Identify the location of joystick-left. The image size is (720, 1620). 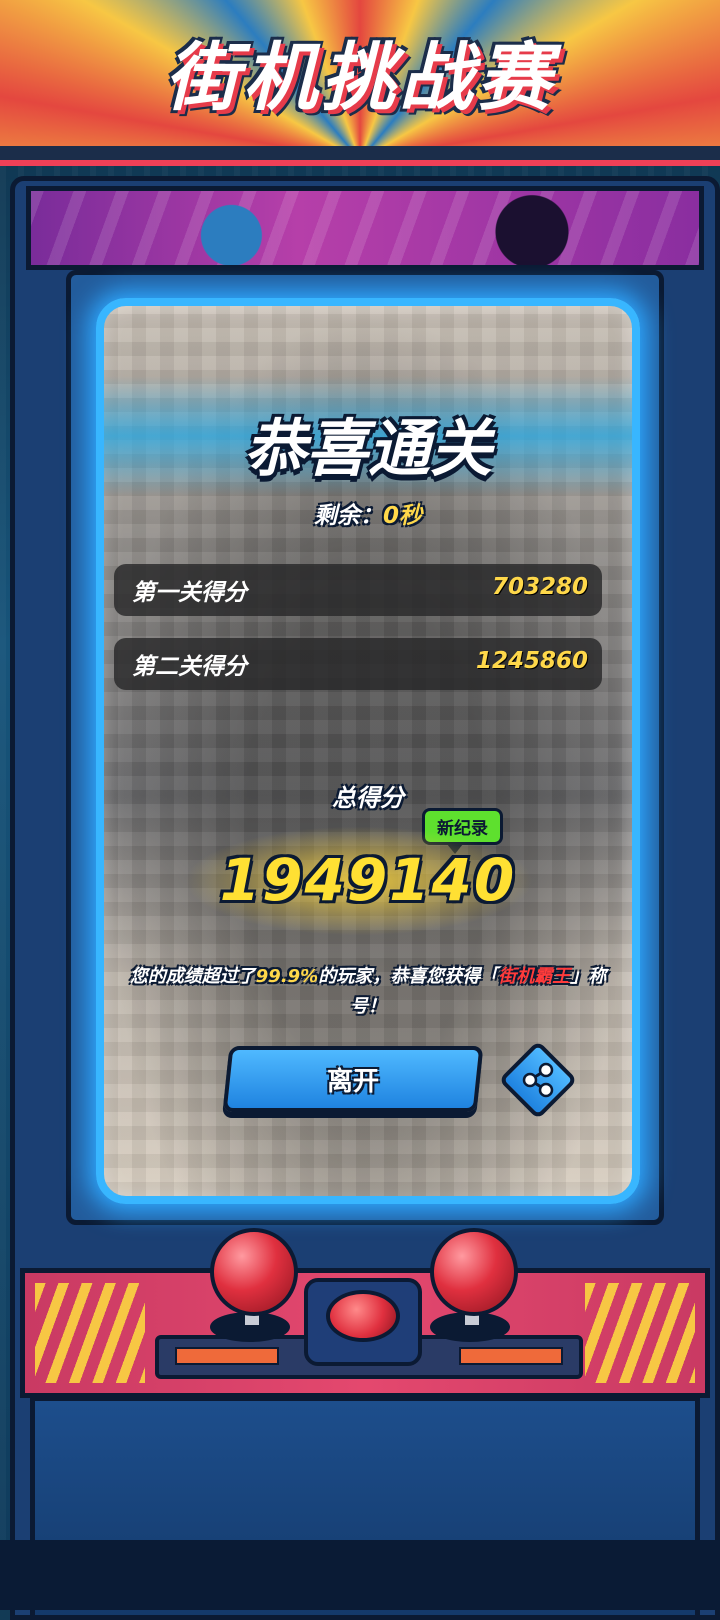
(254, 1272).